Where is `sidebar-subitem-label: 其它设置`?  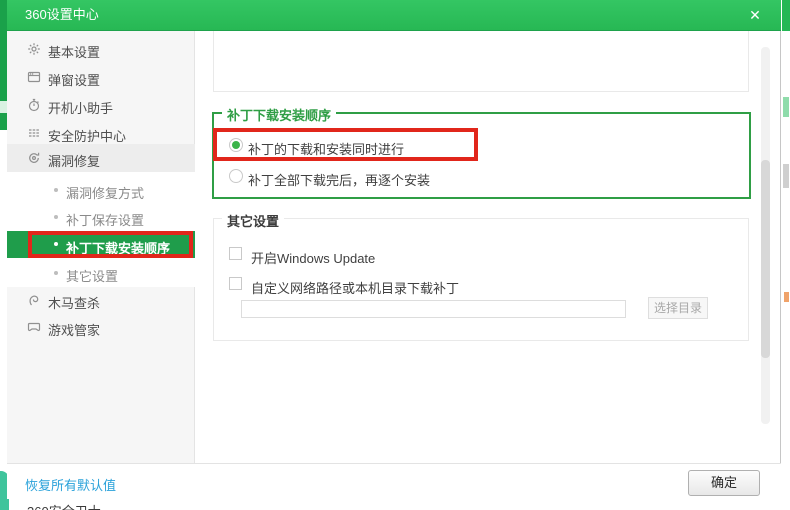
sidebar-subitem-label: 其它设置 is located at coordinates (92, 276).